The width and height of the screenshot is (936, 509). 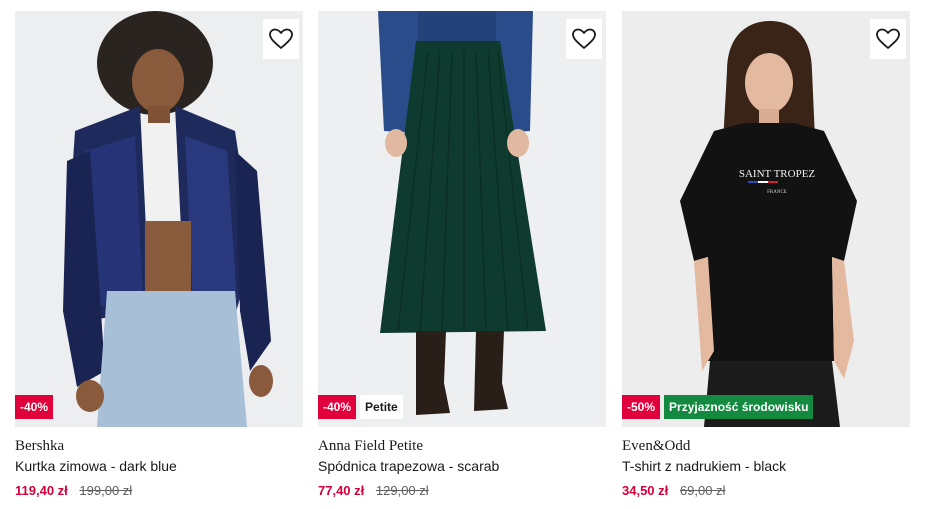 I want to click on shirt-print-text: SAINT TROPEZ, so click(x=777, y=174).